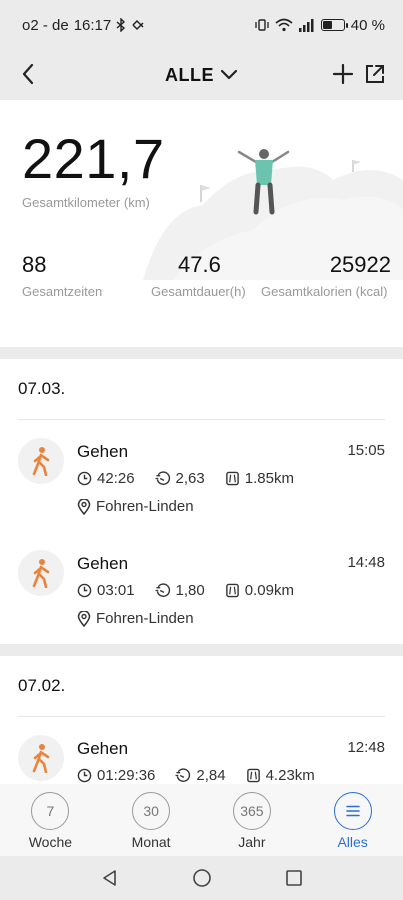 This screenshot has height=900, width=403. What do you see at coordinates (324, 291) in the screenshot?
I see `stat-label: Gesamtkalorien (kcal)` at bounding box center [324, 291].